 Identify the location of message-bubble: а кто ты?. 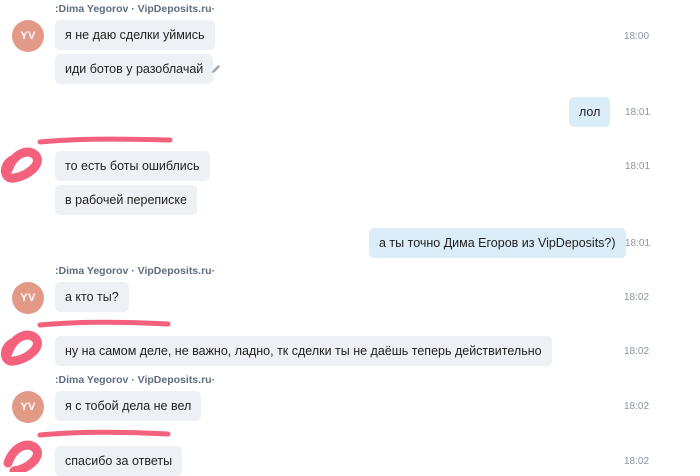
(92, 297).